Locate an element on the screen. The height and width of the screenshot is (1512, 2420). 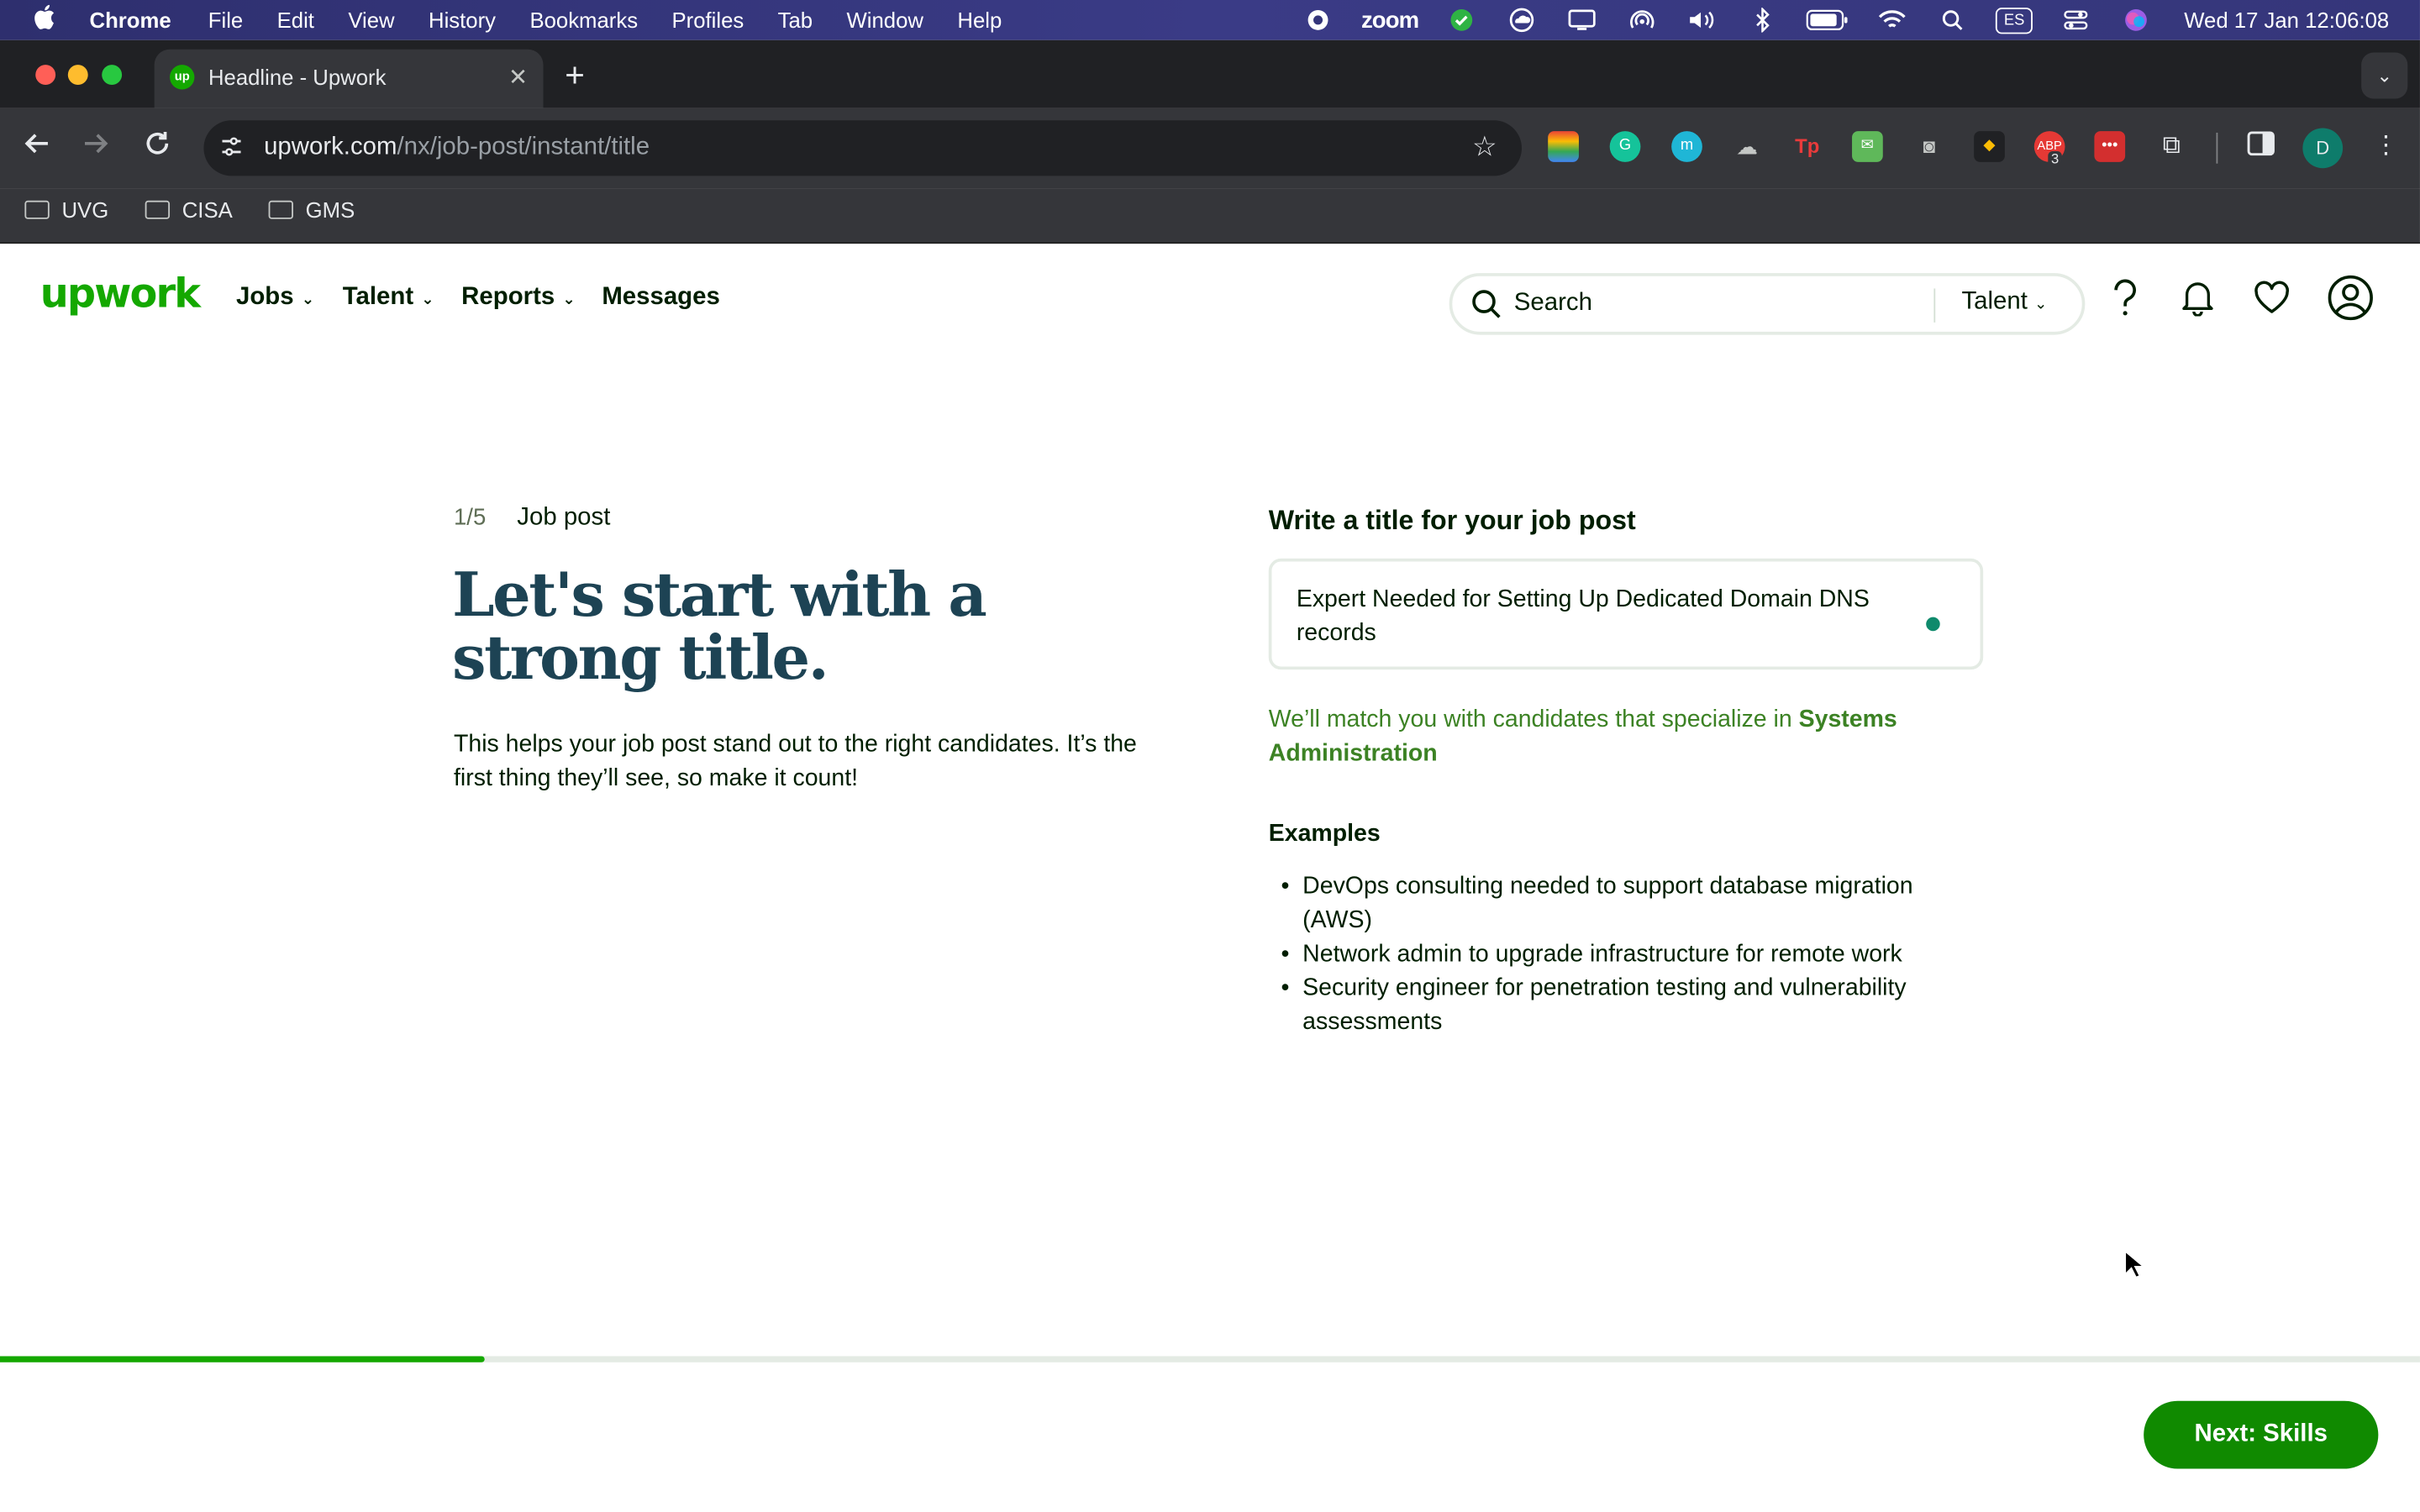
tab-title: Headline - Upwork is located at coordinates (298, 77).